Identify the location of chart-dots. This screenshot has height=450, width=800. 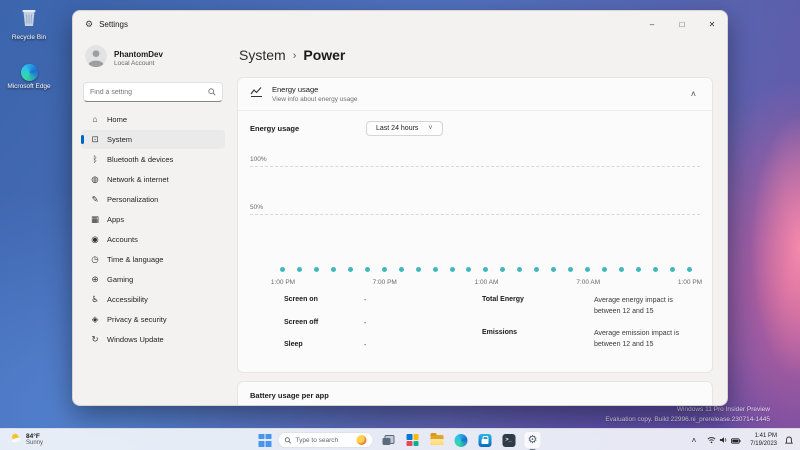
(486, 269).